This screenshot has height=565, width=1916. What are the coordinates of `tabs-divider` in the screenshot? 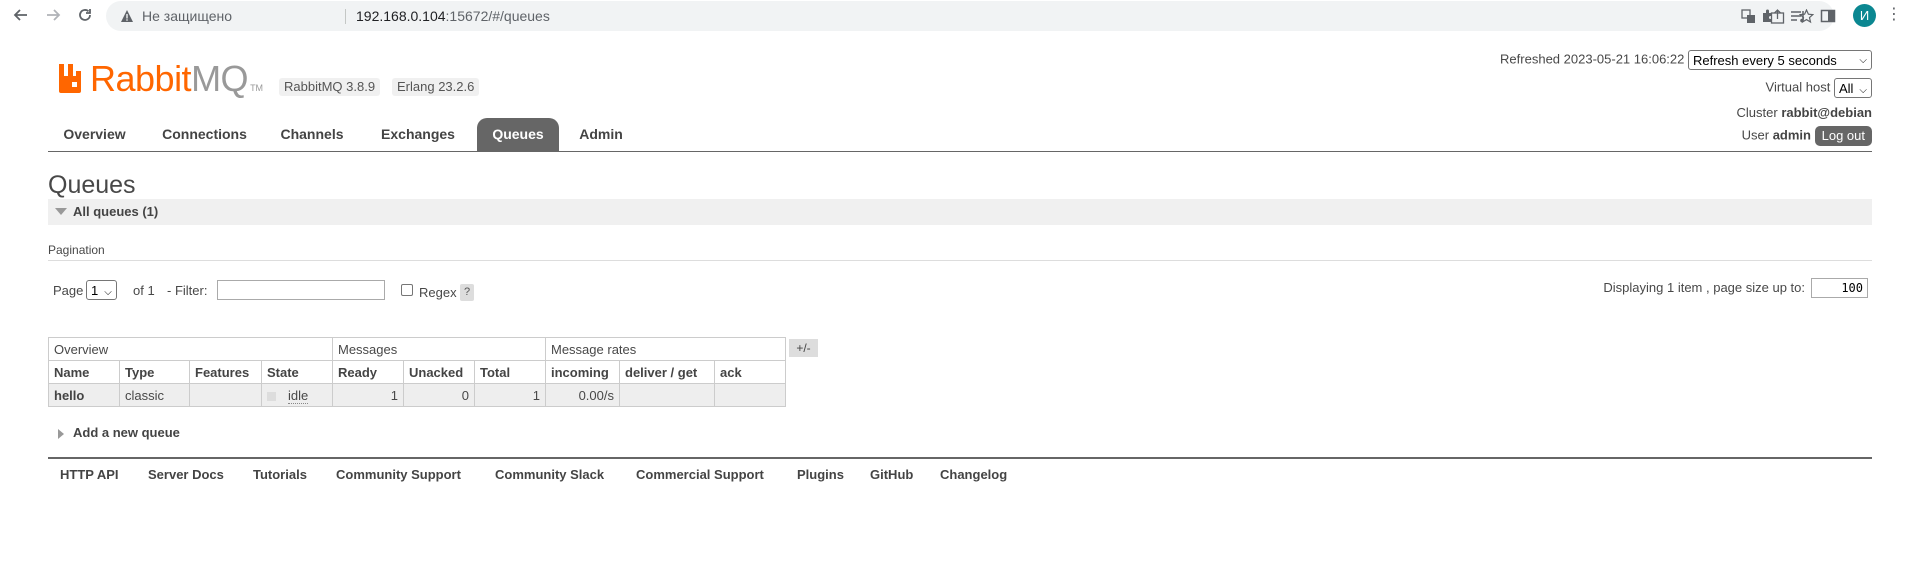 It's located at (960, 151).